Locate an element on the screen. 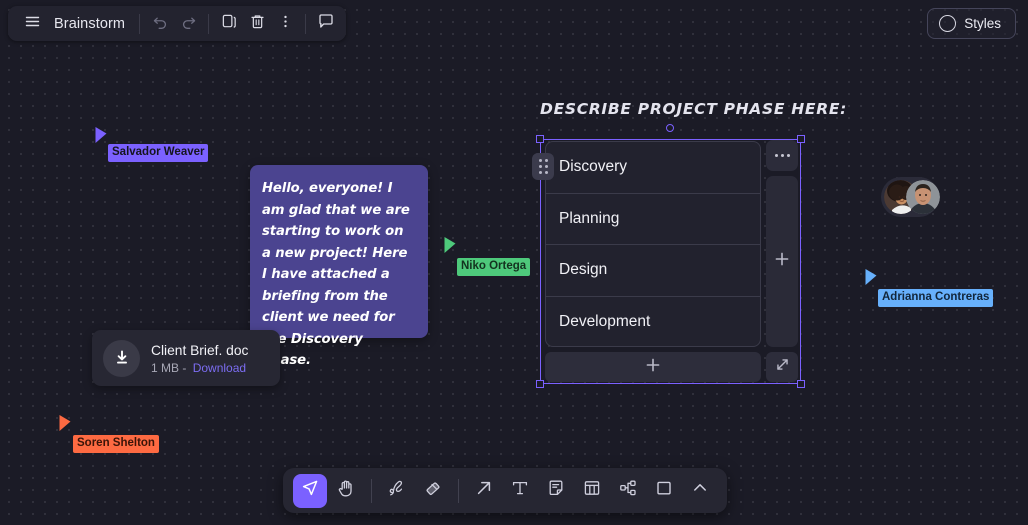  cursor-label: Salvador Weaver is located at coordinates (158, 153).